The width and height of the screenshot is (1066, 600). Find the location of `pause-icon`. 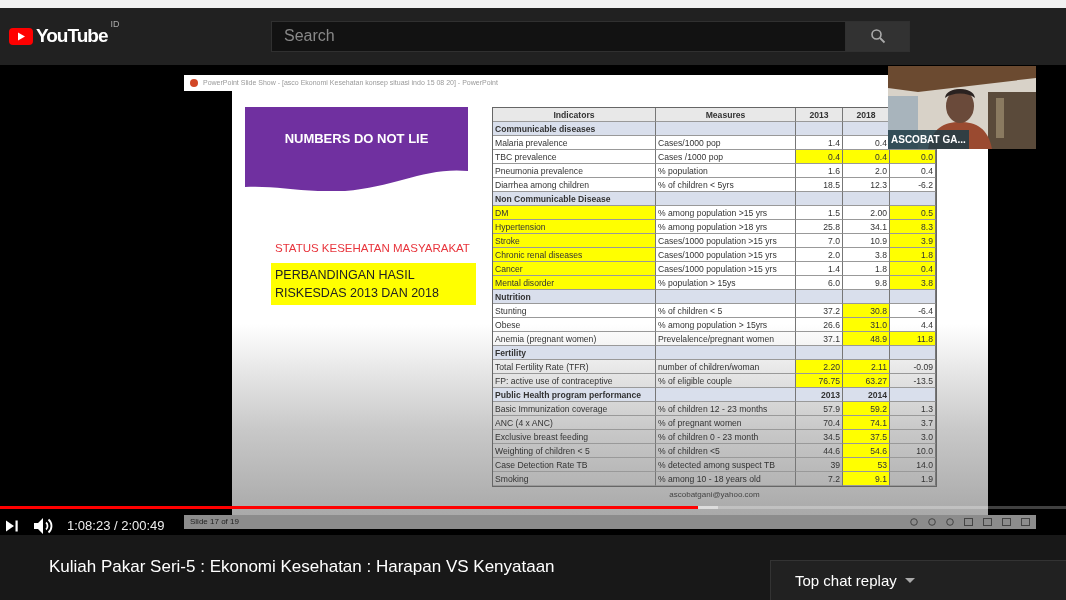

pause-icon is located at coordinates (932, 521).